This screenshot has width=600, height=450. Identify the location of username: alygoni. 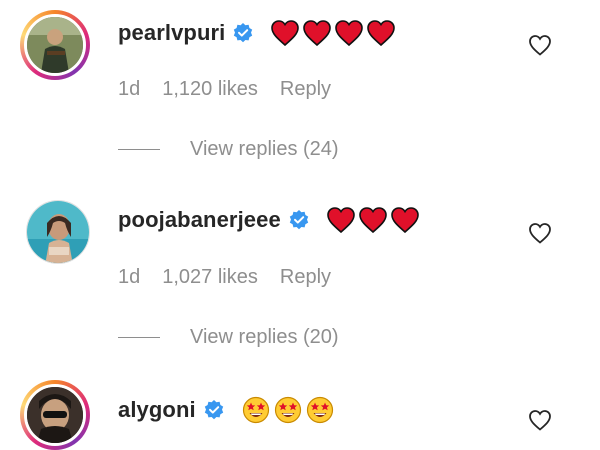
(157, 410).